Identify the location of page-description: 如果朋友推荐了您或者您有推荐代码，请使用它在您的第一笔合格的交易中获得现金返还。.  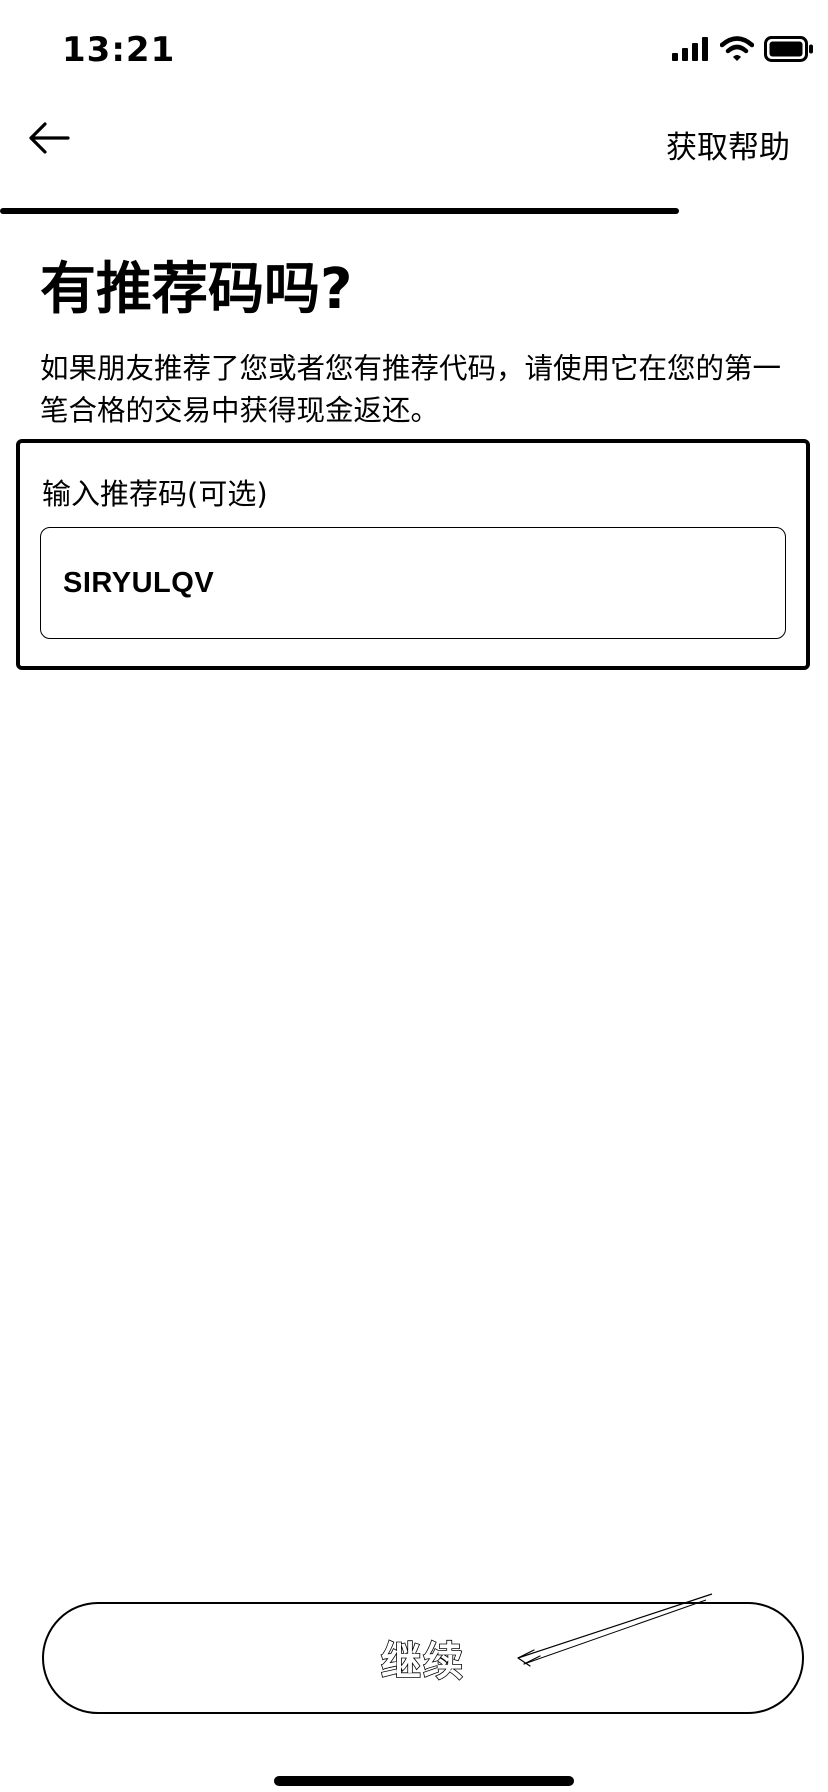
(411, 389).